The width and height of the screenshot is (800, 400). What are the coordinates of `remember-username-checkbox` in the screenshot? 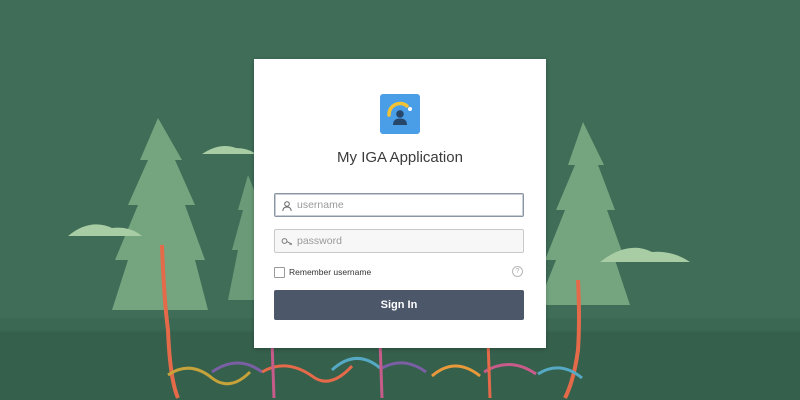 It's located at (279, 272).